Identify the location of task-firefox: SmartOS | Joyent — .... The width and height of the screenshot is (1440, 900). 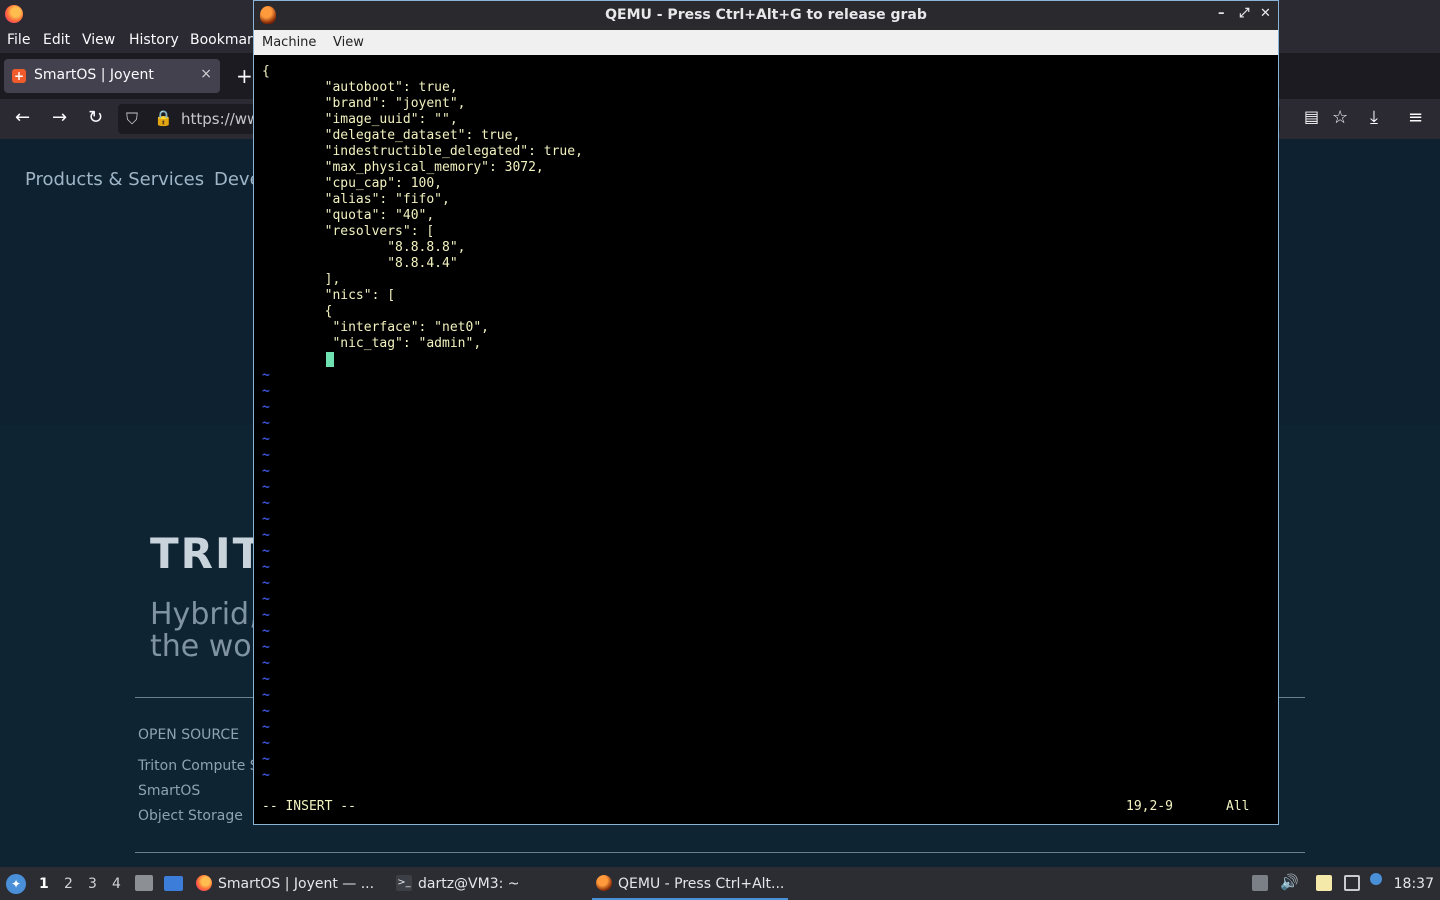
(285, 884).